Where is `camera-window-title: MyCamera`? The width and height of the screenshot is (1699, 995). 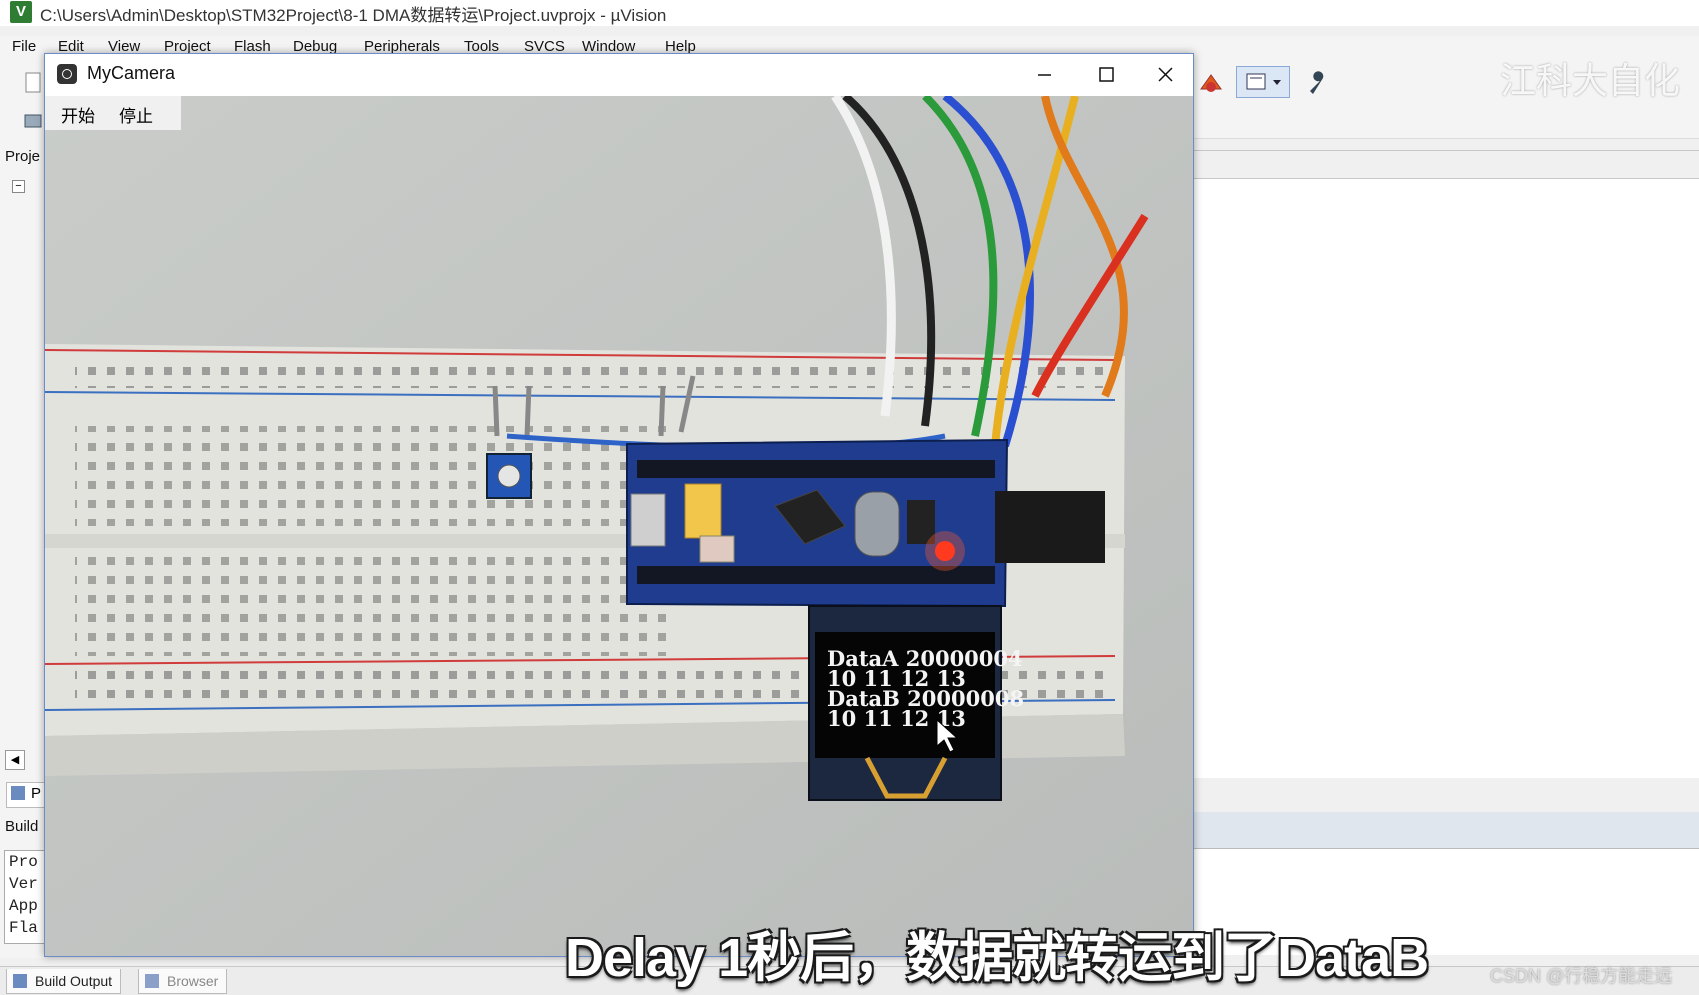
camera-window-title: MyCamera is located at coordinates (131, 73).